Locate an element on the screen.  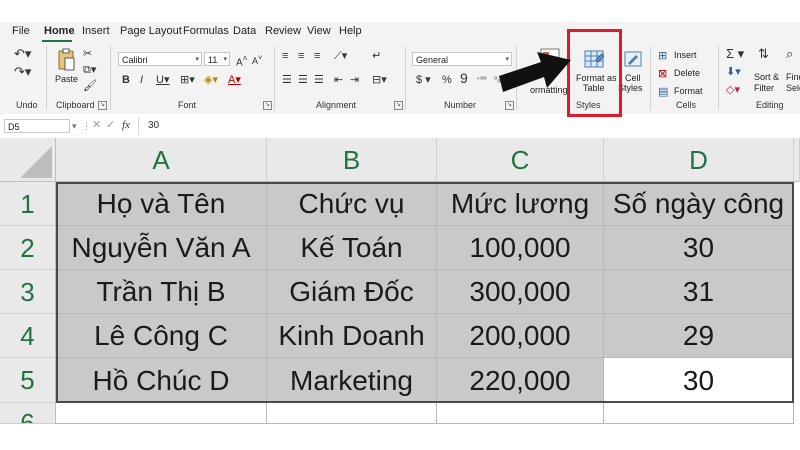
fill-icon: ⬇▾ is located at coordinates (733, 72).